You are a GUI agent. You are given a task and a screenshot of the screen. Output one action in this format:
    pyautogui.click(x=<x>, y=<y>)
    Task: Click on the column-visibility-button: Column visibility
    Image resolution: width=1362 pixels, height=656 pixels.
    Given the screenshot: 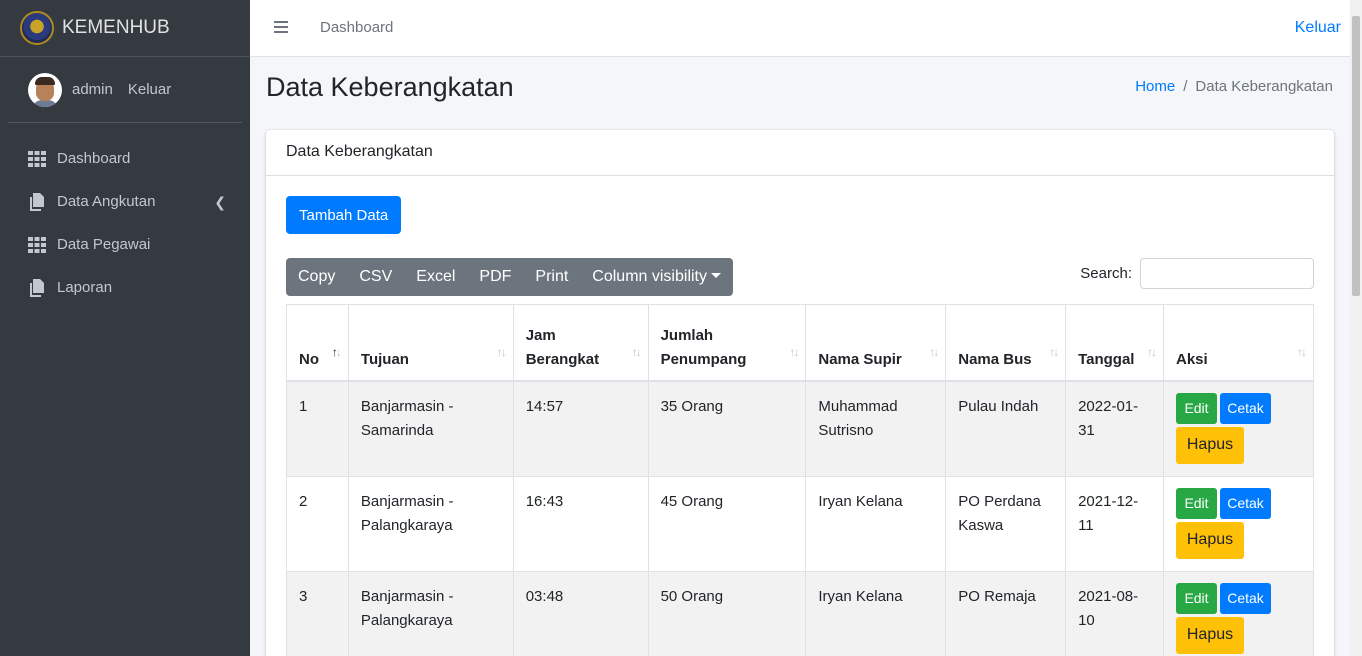 What is the action you would take?
    pyautogui.click(x=656, y=277)
    